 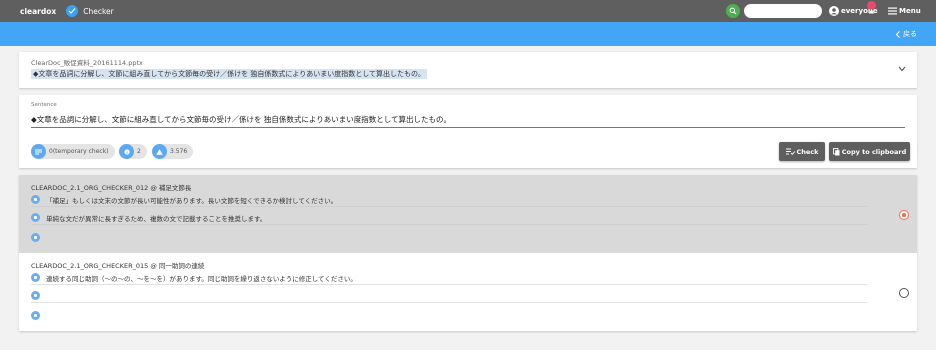 I want to click on sub-header-bar: 戻る, so click(x=468, y=34).